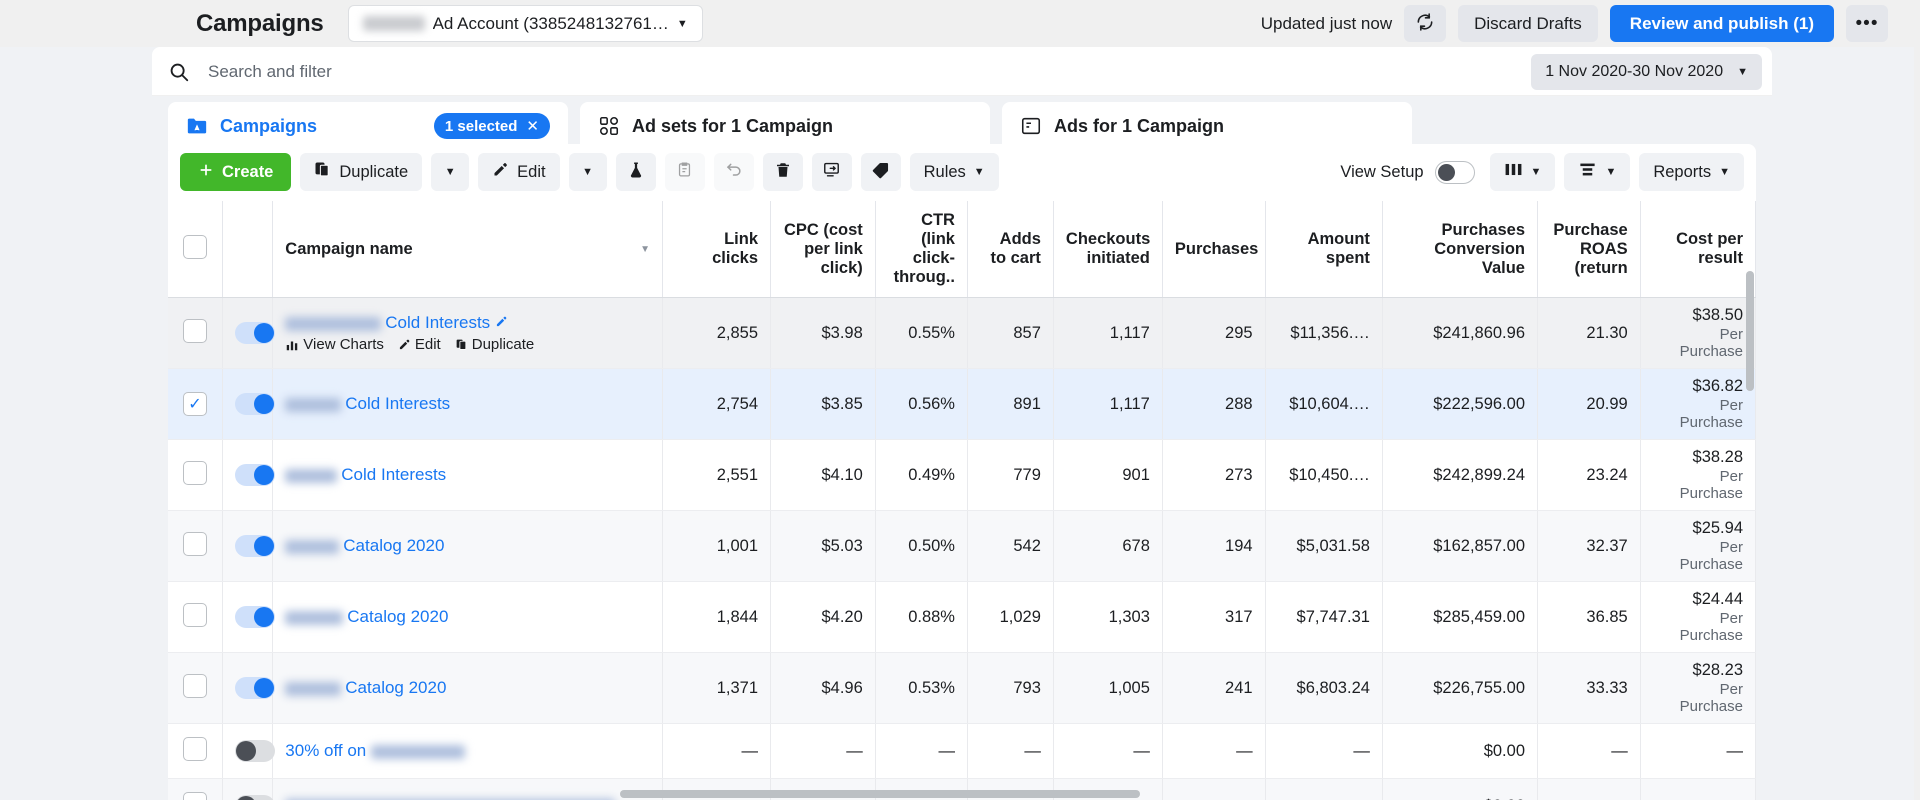  Describe the element at coordinates (1691, 172) in the screenshot. I see `reports-button: Reports ▼` at that location.